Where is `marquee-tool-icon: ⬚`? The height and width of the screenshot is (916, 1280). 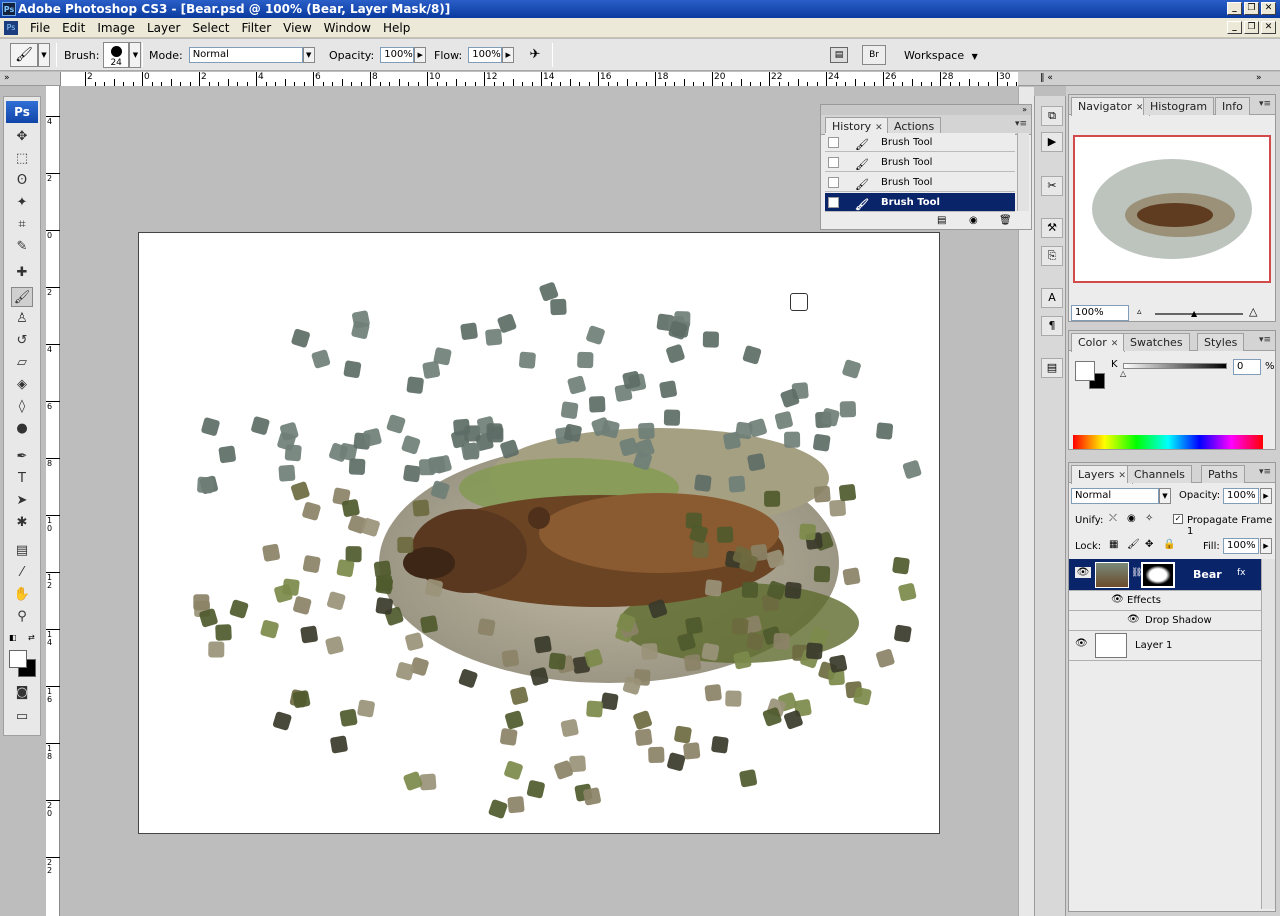 marquee-tool-icon: ⬚ is located at coordinates (22, 159).